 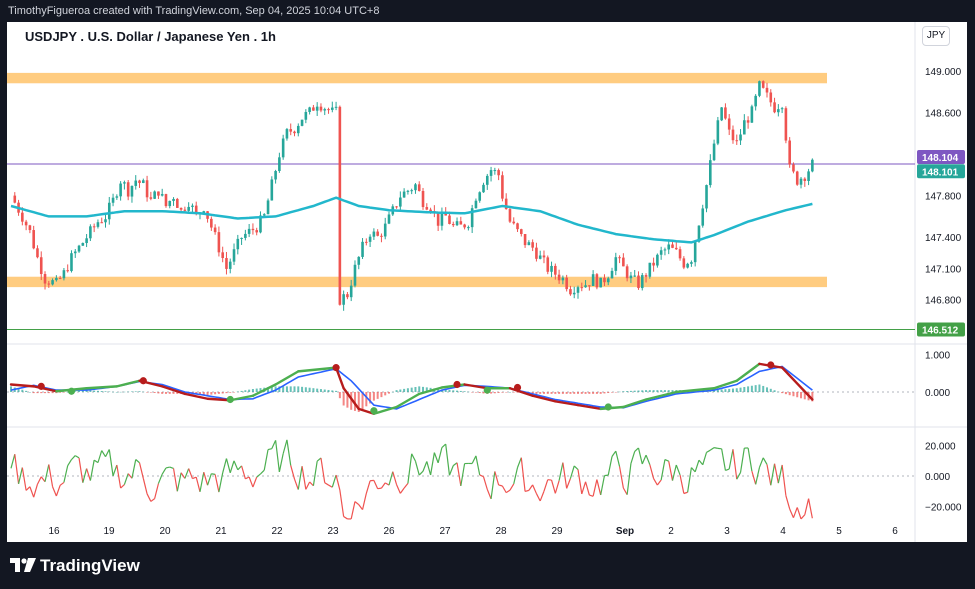 What do you see at coordinates (417, 78) in the screenshot?
I see `resistance-zone` at bounding box center [417, 78].